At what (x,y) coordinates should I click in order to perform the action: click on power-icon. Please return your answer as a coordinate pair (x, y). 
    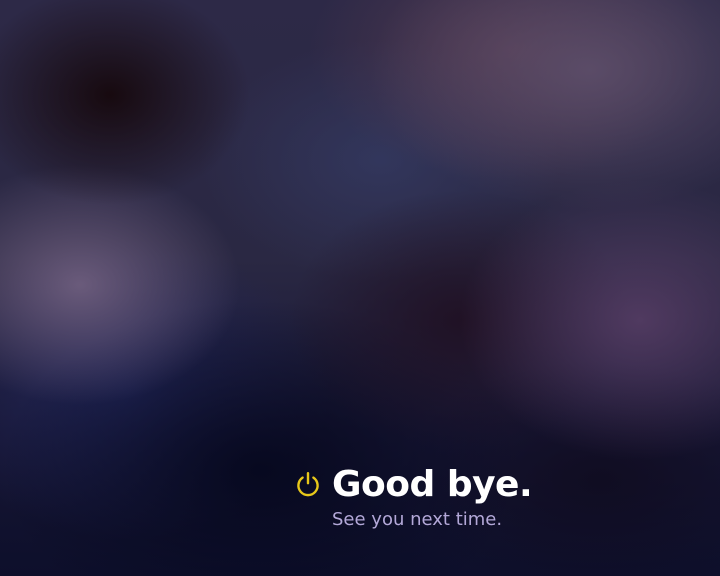
    Looking at the image, I should click on (308, 484).